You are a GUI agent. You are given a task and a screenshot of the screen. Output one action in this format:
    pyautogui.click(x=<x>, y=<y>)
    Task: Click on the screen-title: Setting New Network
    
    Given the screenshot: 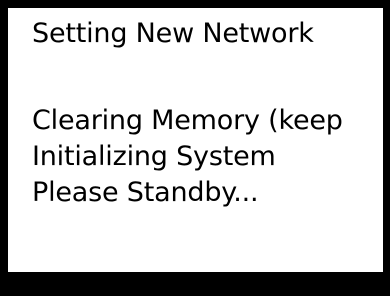 What is the action you would take?
    pyautogui.click(x=173, y=33)
    